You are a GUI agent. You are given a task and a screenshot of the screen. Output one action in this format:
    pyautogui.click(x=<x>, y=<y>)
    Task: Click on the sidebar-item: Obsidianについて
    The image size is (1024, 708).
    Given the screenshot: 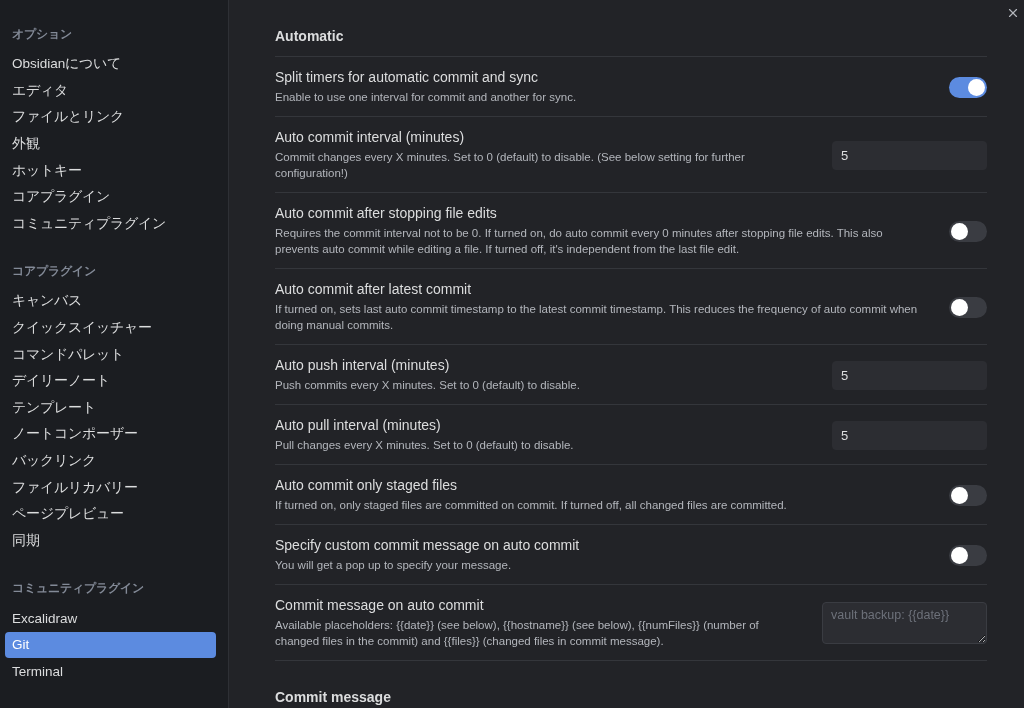 What is the action you would take?
    pyautogui.click(x=110, y=64)
    